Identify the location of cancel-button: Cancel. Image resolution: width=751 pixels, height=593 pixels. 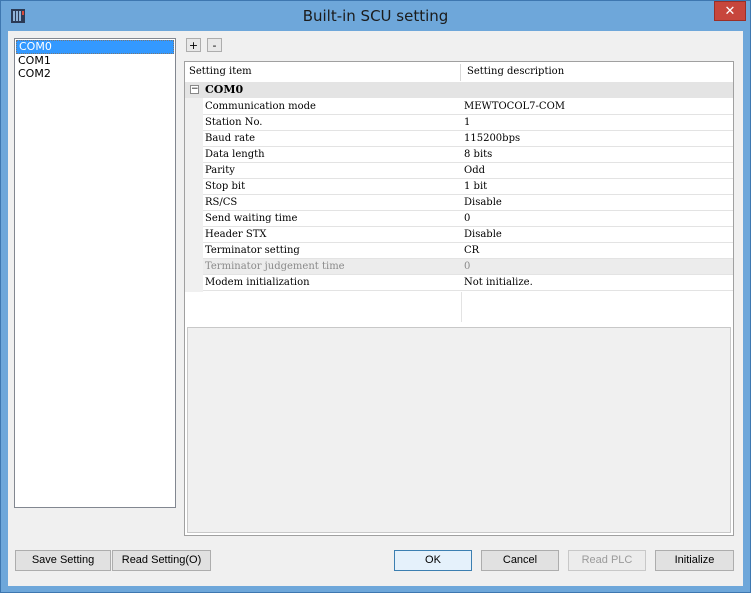
(520, 560).